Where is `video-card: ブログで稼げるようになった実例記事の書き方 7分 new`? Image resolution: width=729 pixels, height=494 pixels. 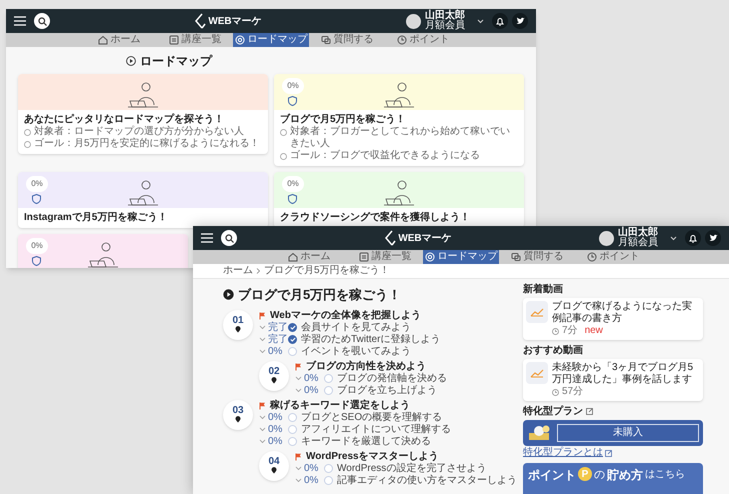
video-card: ブログで稼げるようになった実例記事の書き方 7分 new is located at coordinates (613, 319).